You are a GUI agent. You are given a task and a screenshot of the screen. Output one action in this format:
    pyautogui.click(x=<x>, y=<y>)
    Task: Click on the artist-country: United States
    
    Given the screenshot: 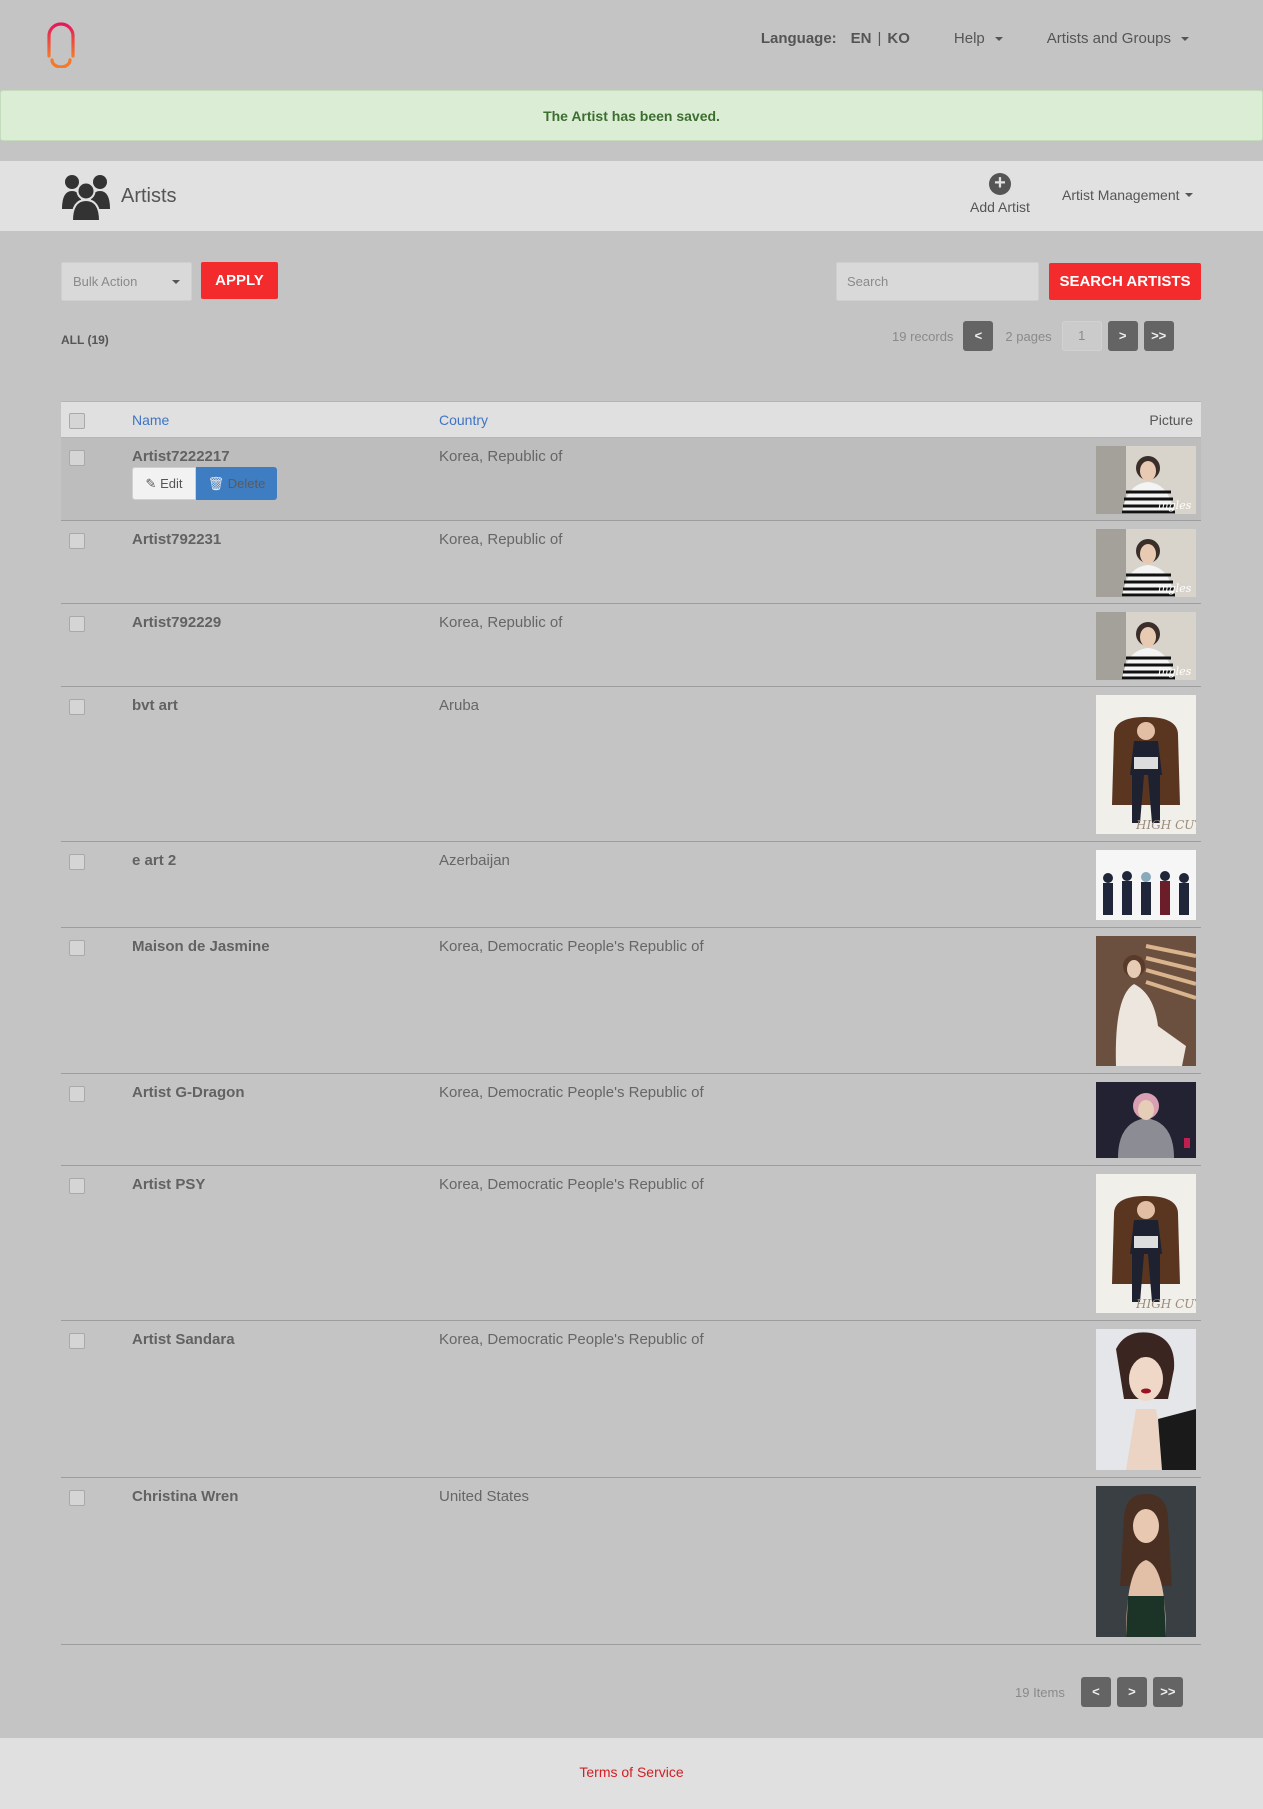 What is the action you would take?
    pyautogui.click(x=484, y=1496)
    